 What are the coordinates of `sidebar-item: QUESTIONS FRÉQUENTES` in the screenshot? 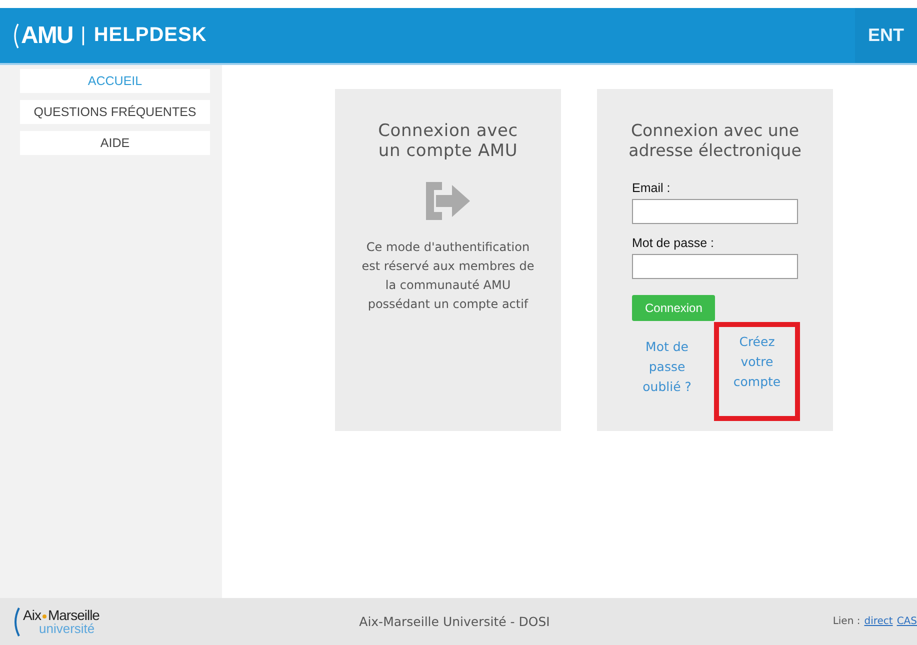 It's located at (115, 112).